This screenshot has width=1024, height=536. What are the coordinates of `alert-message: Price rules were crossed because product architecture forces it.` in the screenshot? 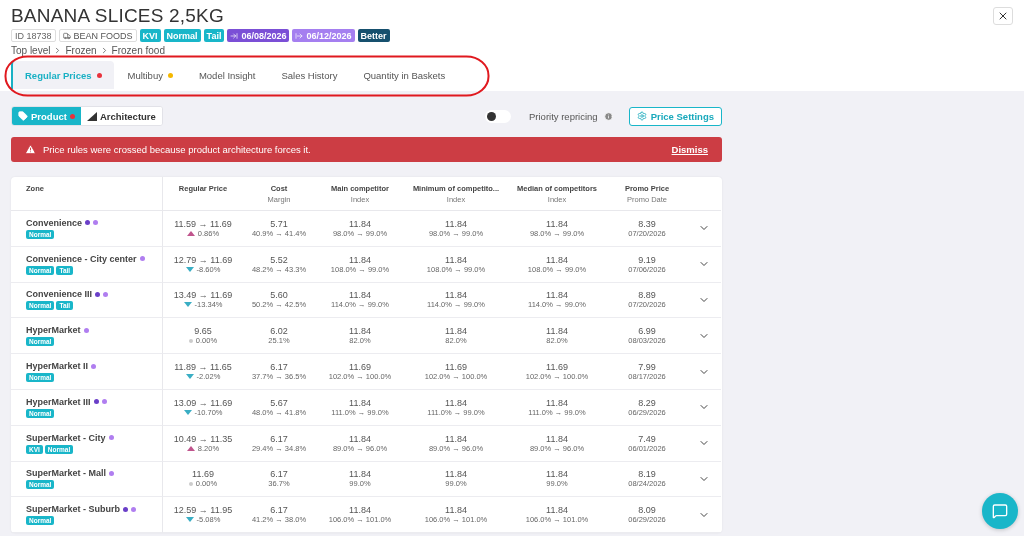 It's located at (177, 149).